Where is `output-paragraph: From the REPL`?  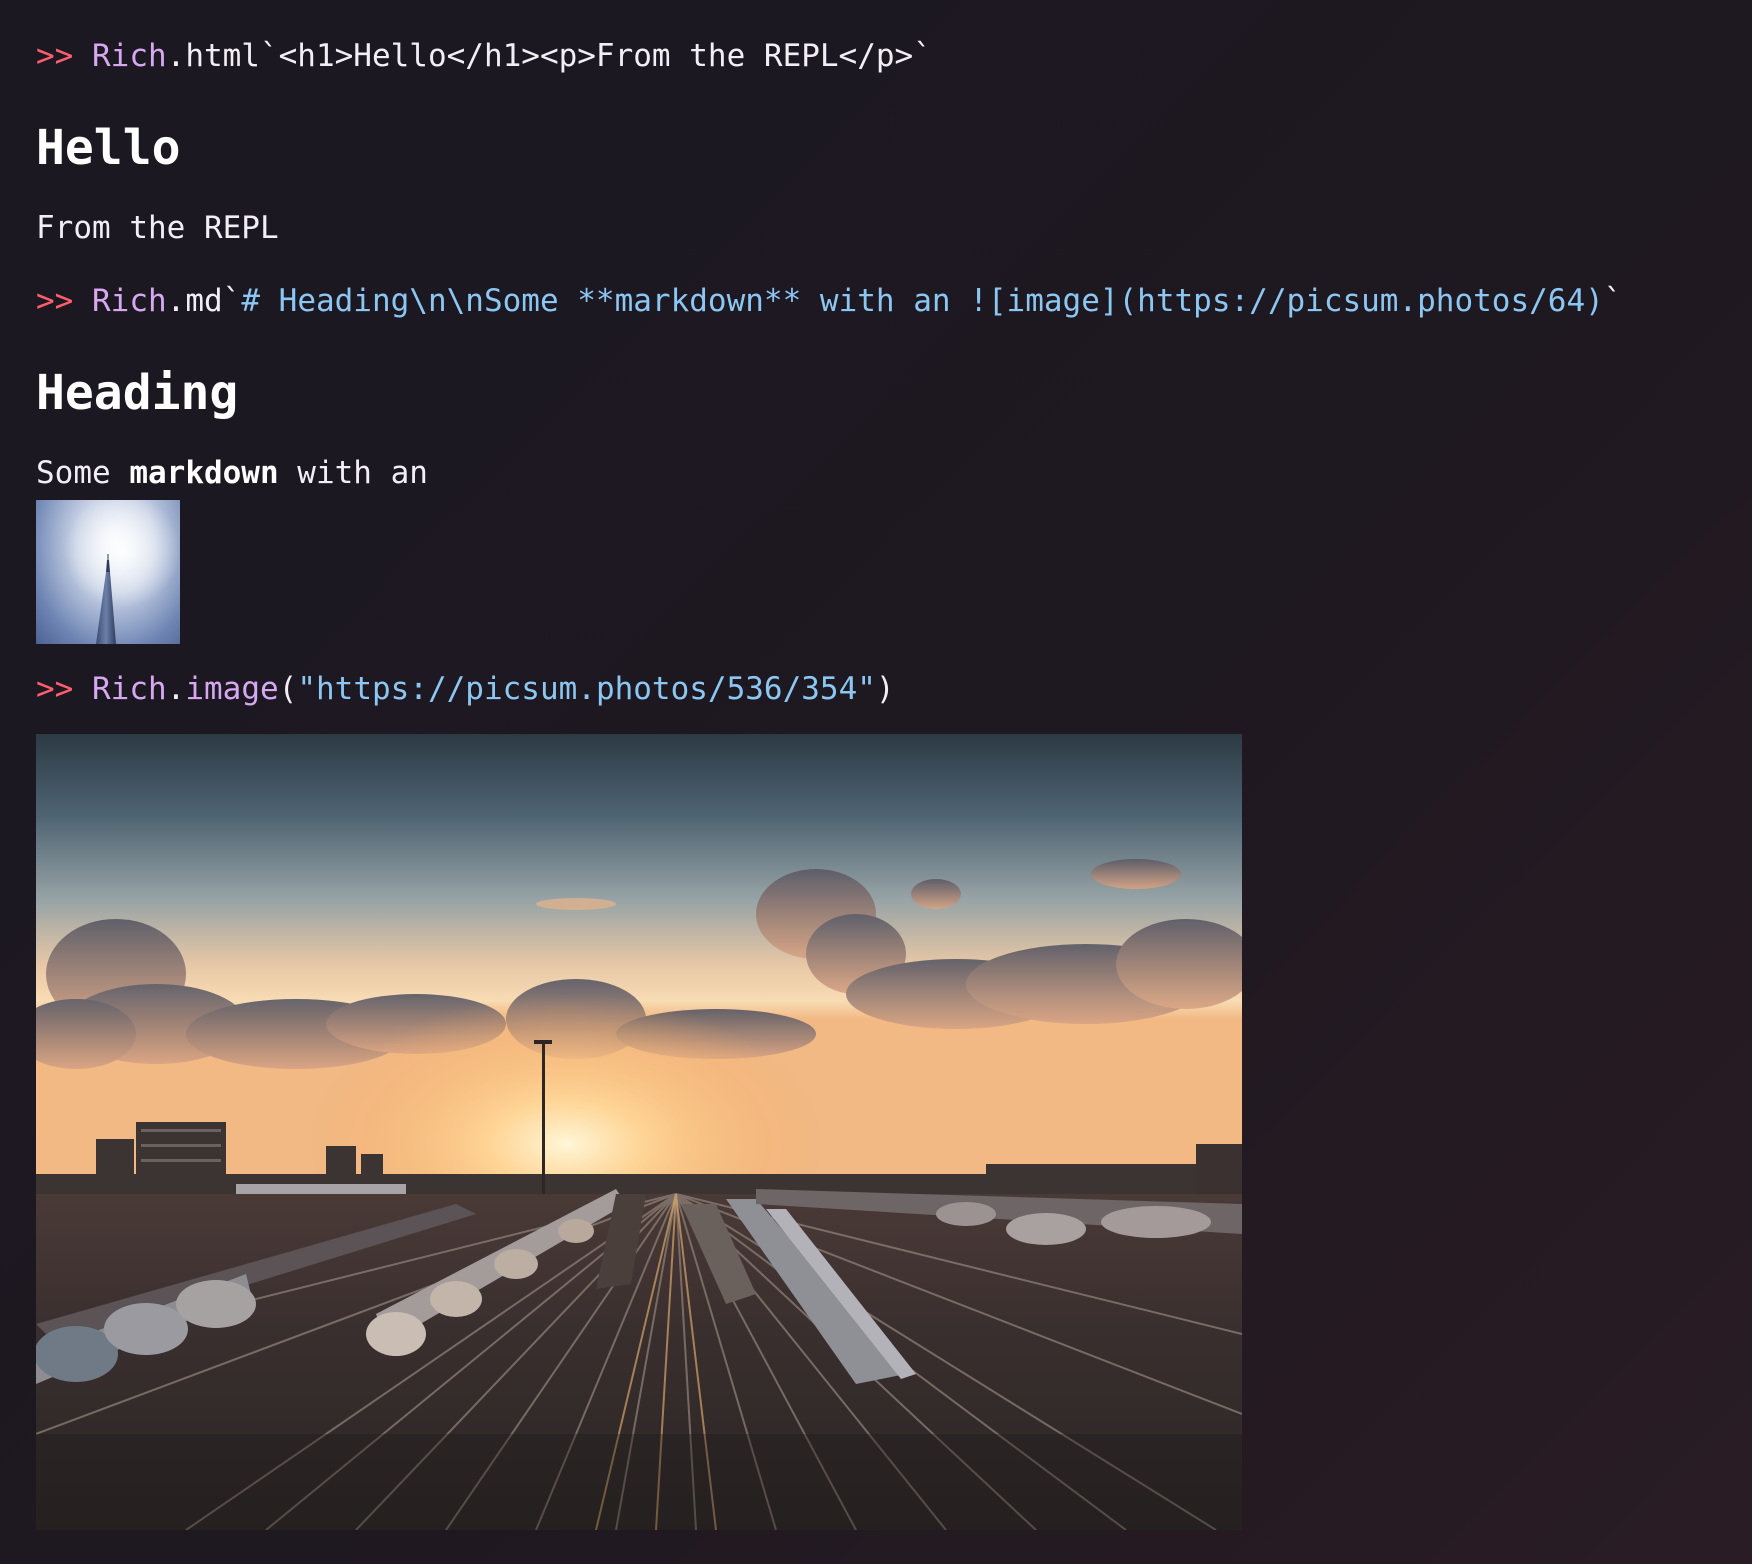
output-paragraph: From the REPL is located at coordinates (157, 228).